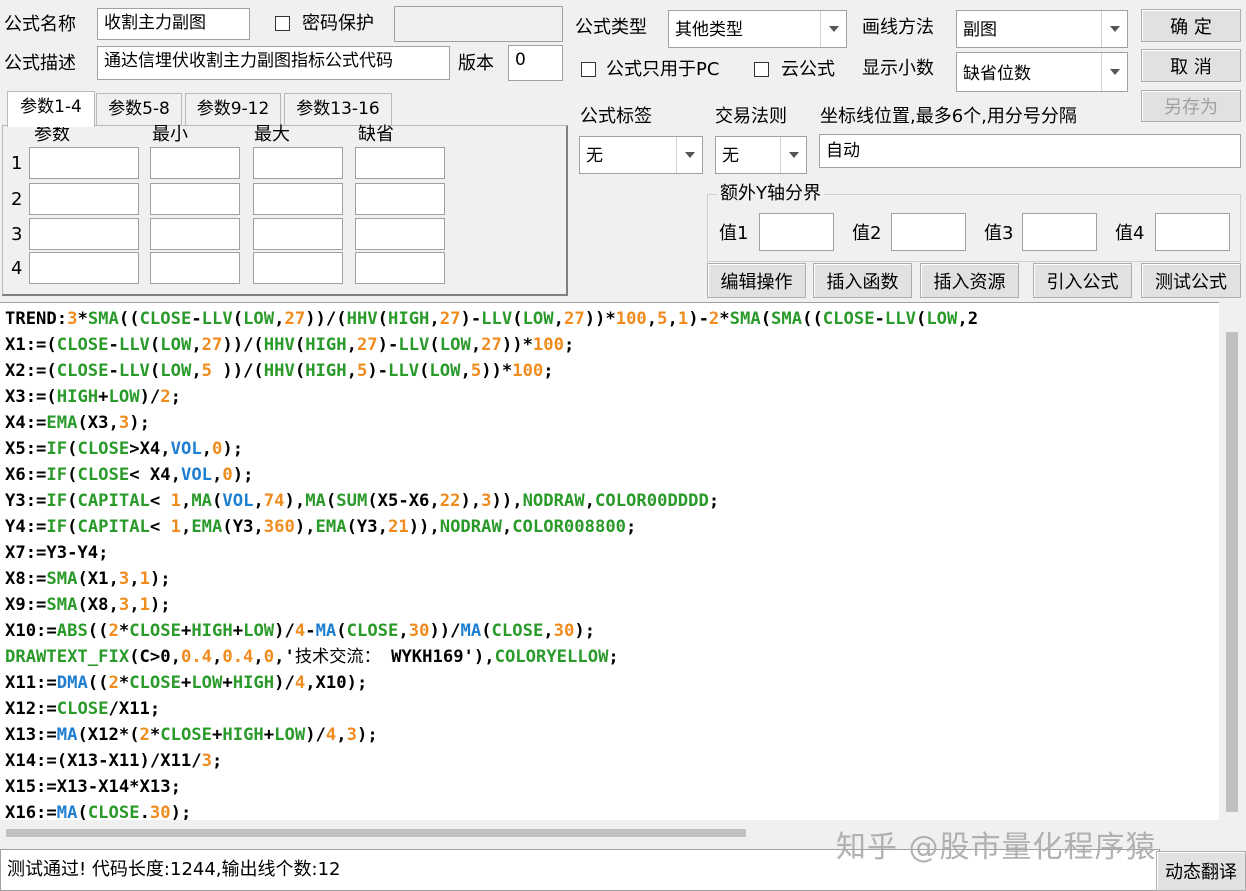 Image resolution: width=1246 pixels, height=891 pixels. What do you see at coordinates (77, 423) in the screenshot?
I see `code-line: X4:=EMA(X3,3);` at bounding box center [77, 423].